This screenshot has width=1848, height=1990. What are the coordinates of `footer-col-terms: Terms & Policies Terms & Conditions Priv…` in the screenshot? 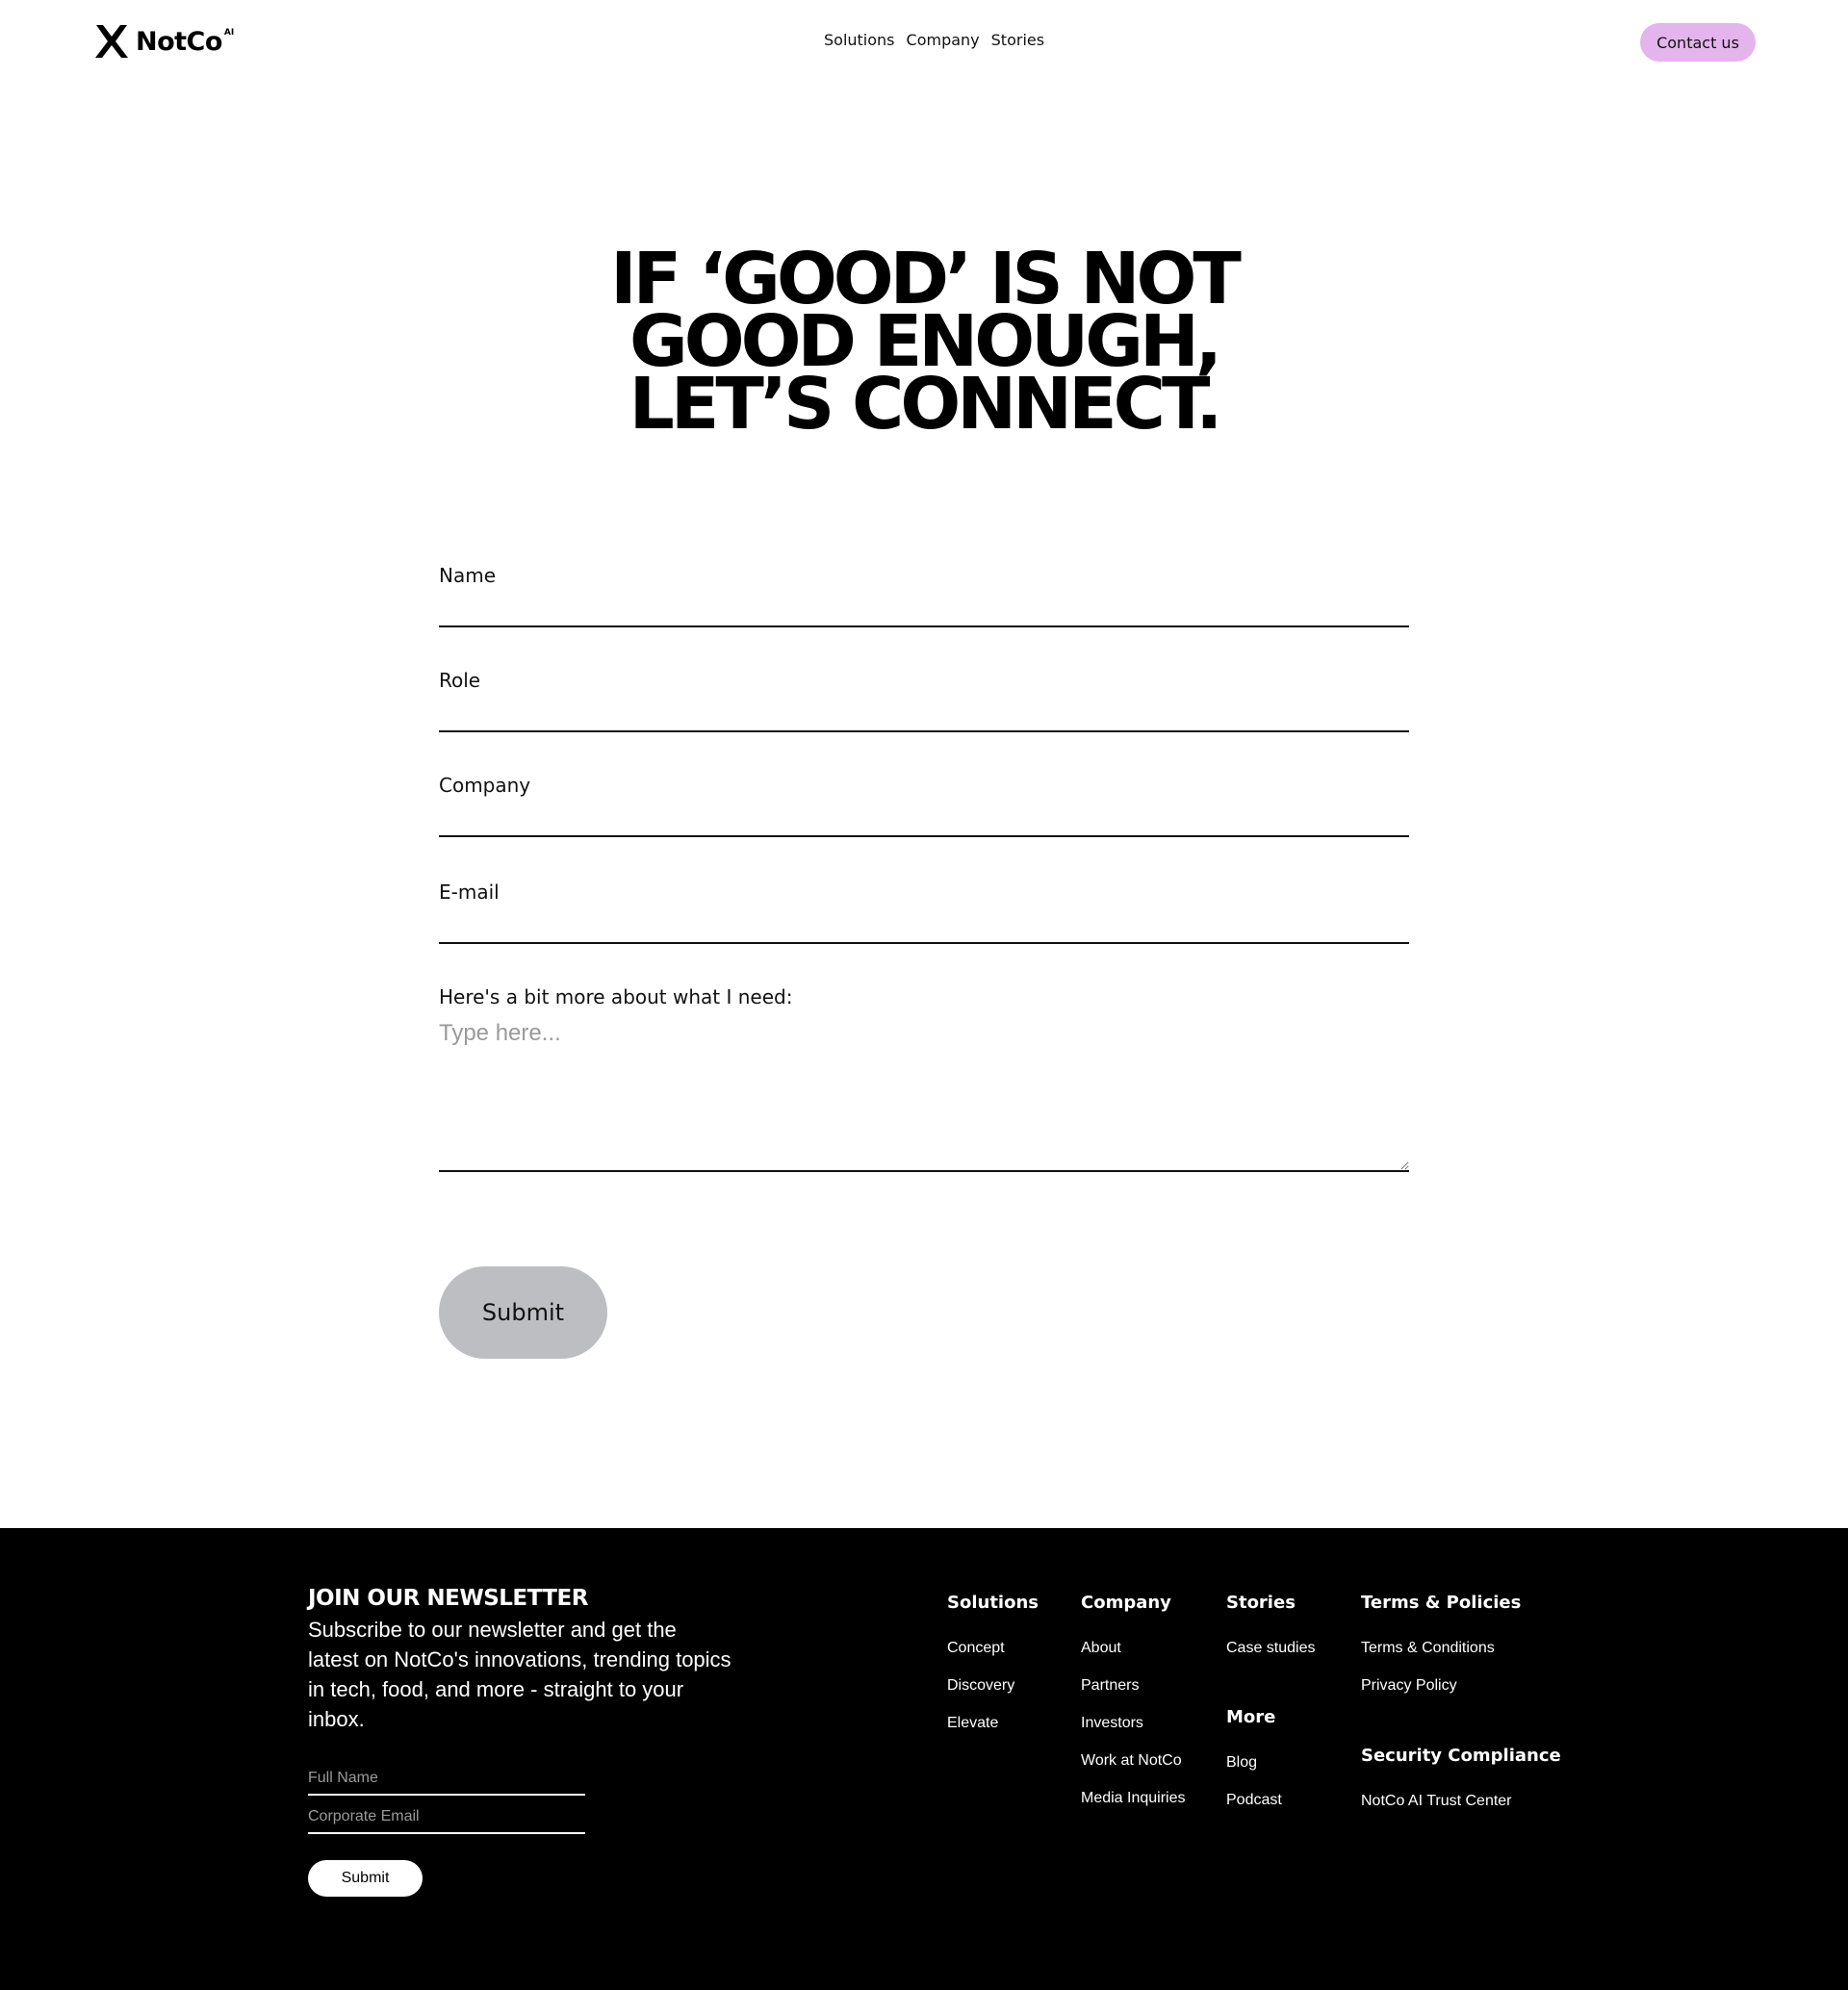 It's located at (1441, 1654).